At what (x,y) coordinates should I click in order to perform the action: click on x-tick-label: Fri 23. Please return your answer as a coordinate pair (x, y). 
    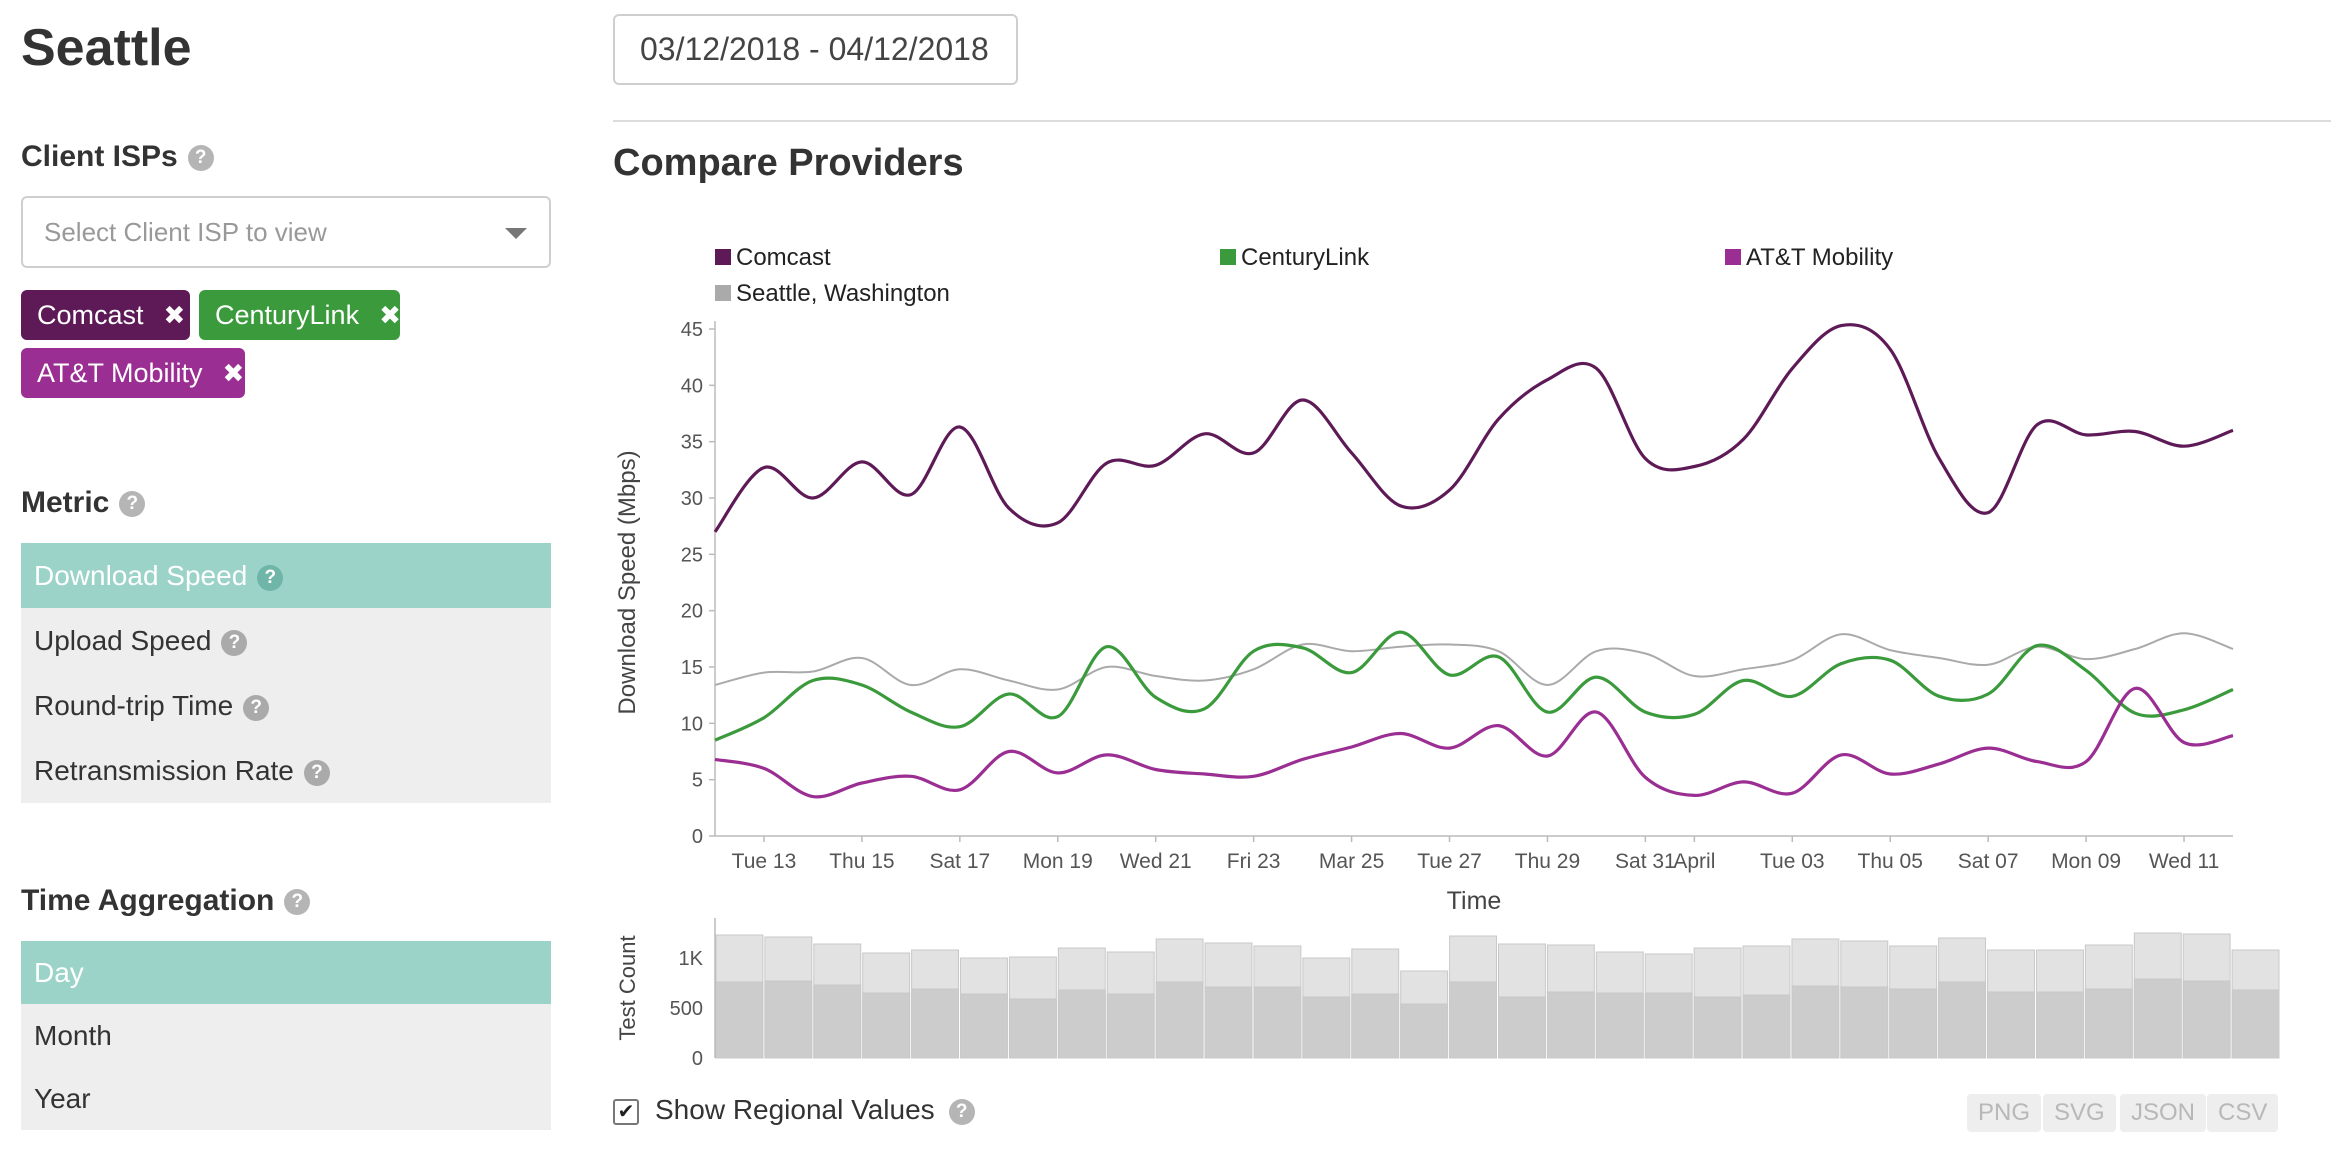
    Looking at the image, I should click on (1254, 861).